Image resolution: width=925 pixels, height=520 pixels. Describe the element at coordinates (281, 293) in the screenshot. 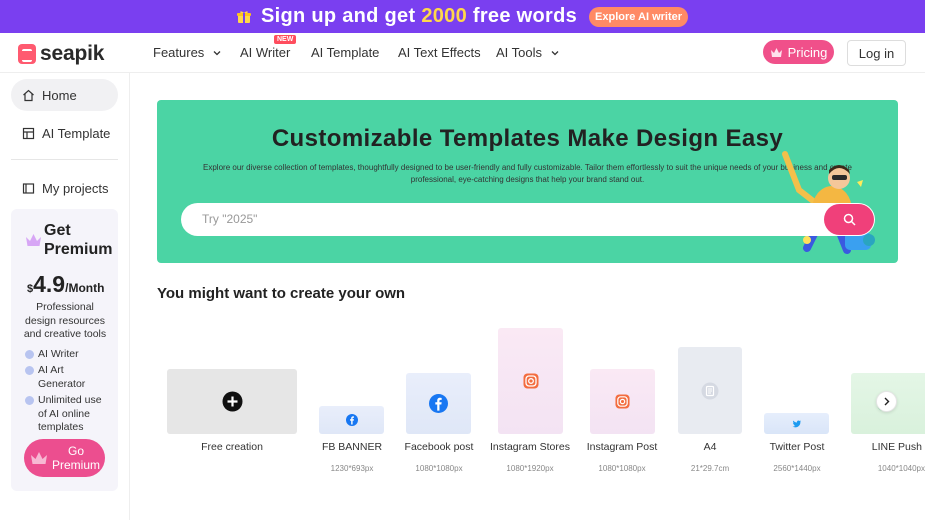

I see `section-title: You might want to create your own` at that location.